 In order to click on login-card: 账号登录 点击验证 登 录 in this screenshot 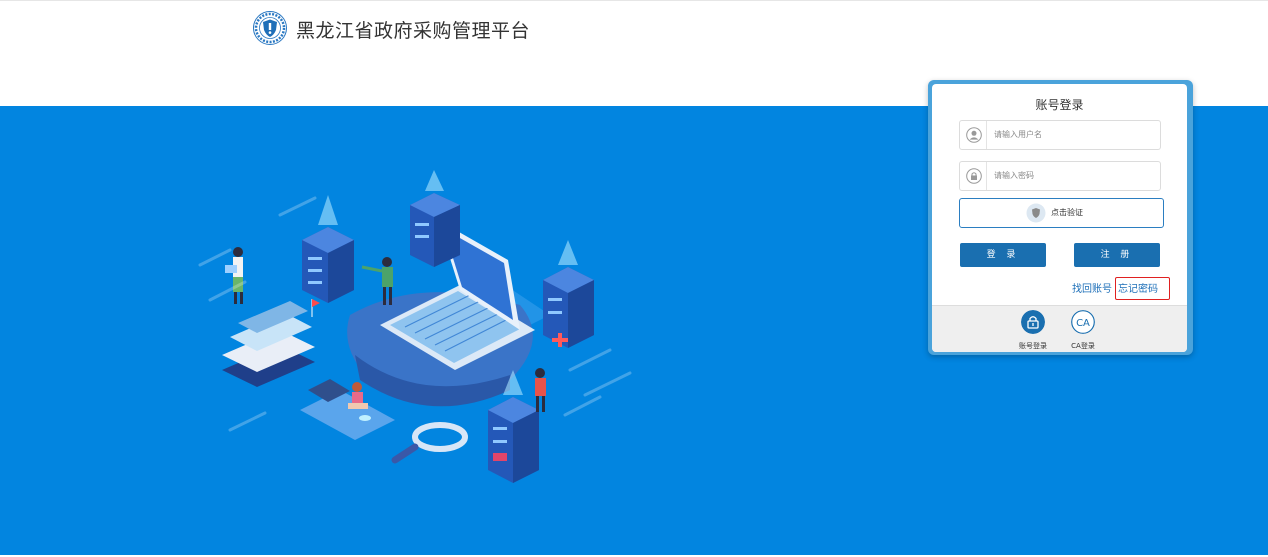, I will do `click(1059, 218)`.